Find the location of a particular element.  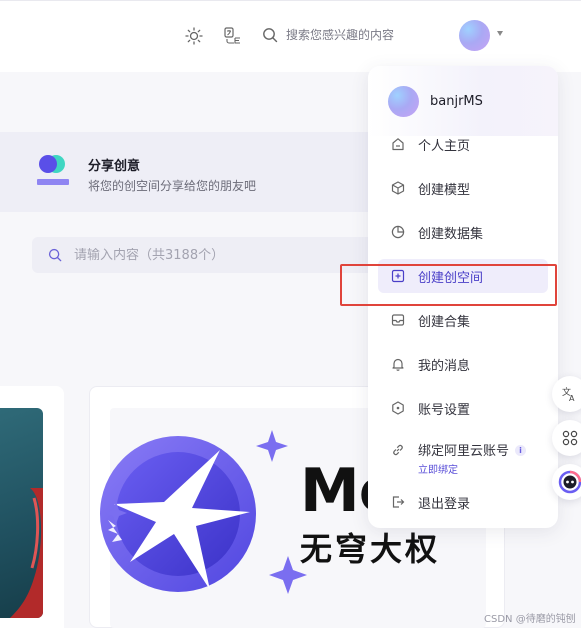

menu-item-label: 我的消息 is located at coordinates (444, 366).